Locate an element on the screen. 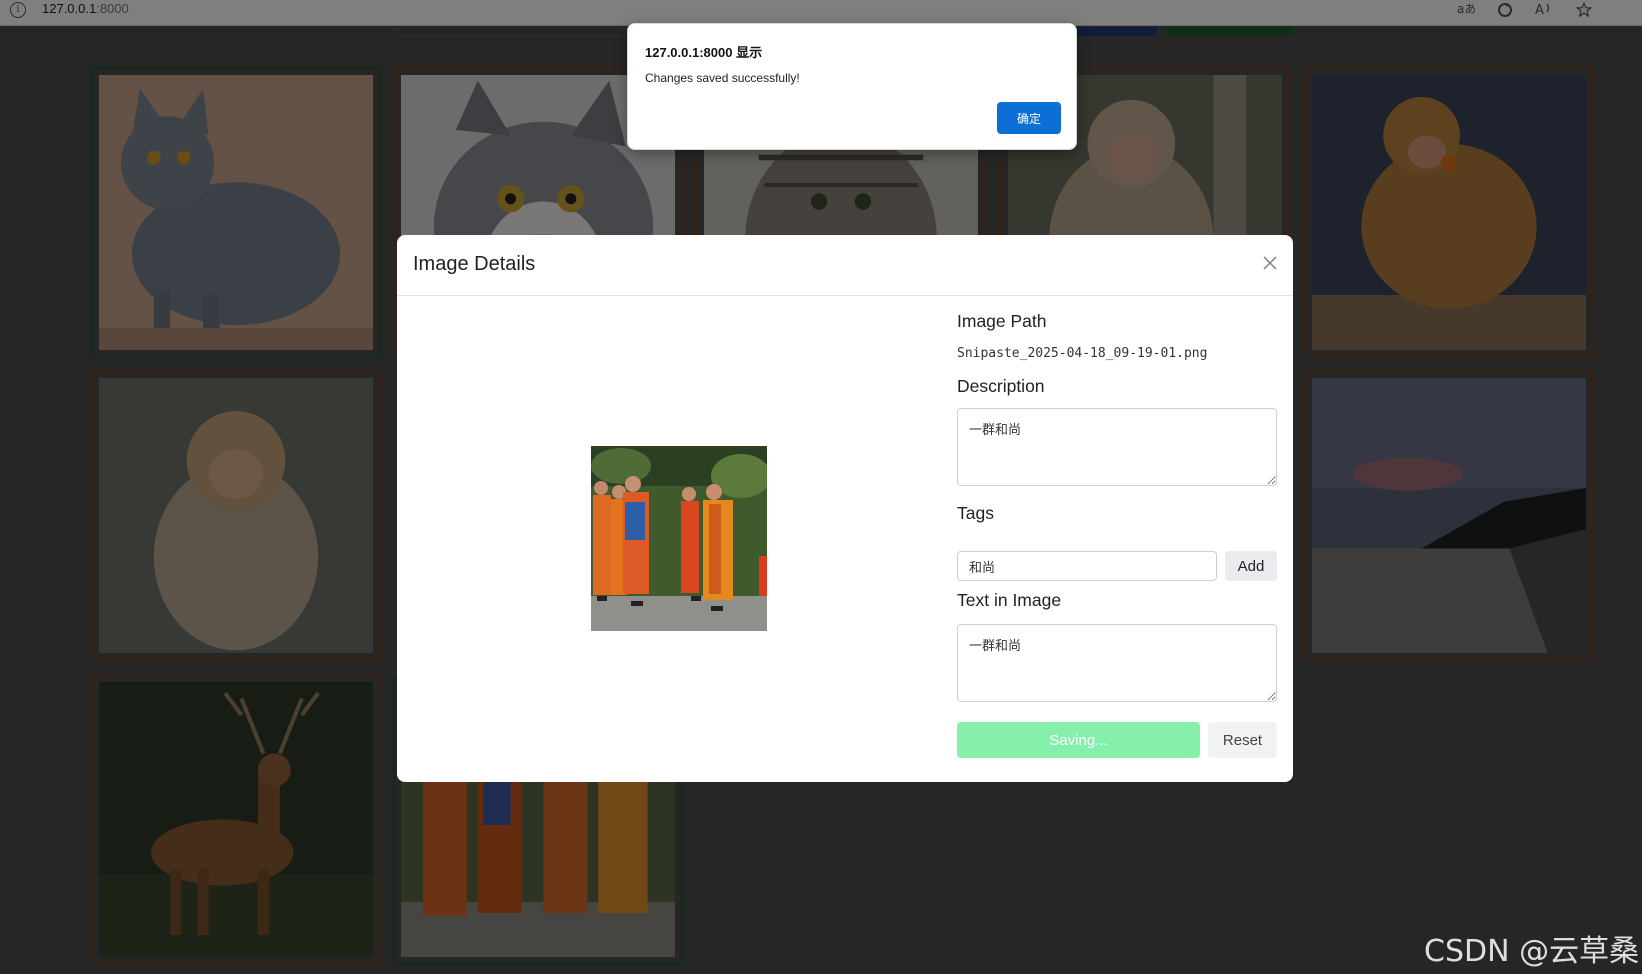  image-path-label: Image Path is located at coordinates (1002, 321).